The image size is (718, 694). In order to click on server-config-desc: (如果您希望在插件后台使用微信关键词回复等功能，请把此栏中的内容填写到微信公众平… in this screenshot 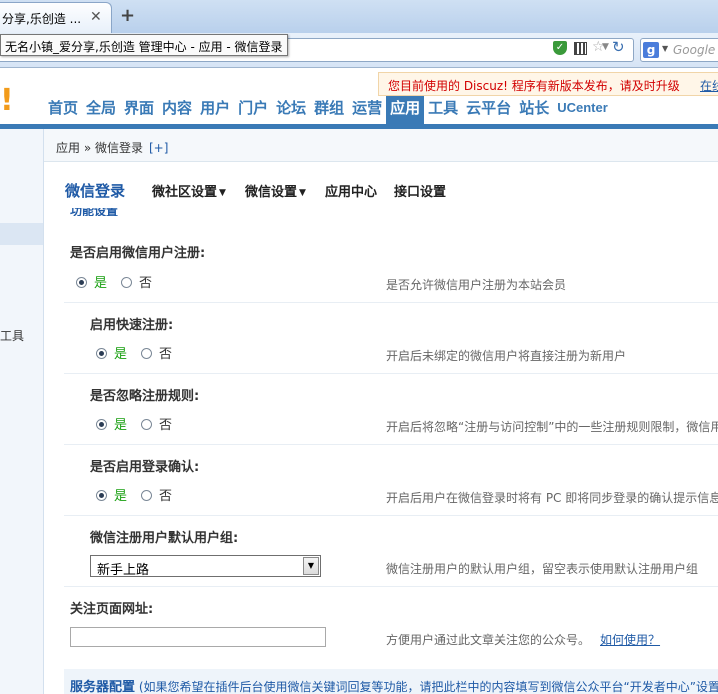, I will do `click(428, 687)`.